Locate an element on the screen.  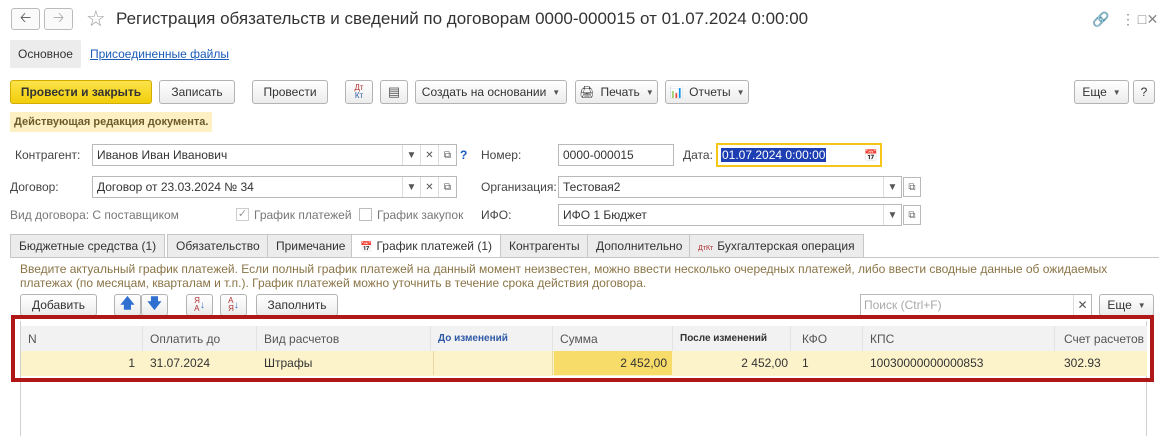
column-header-pay-by: Оплатить до is located at coordinates (201, 339).